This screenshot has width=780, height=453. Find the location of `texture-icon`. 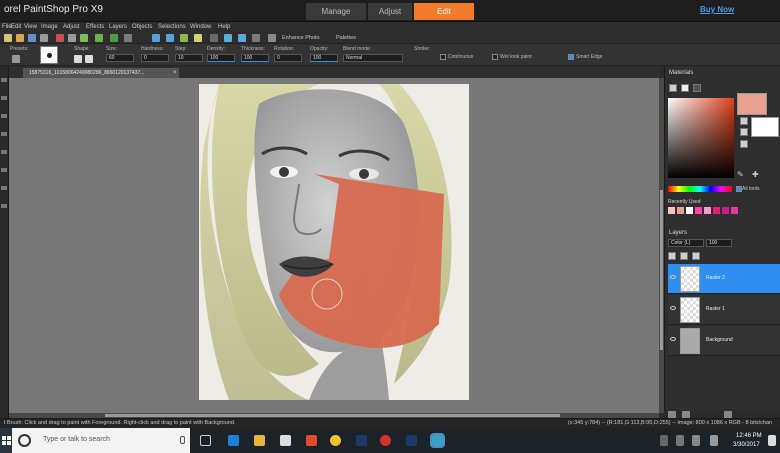

texture-icon is located at coordinates (744, 132).